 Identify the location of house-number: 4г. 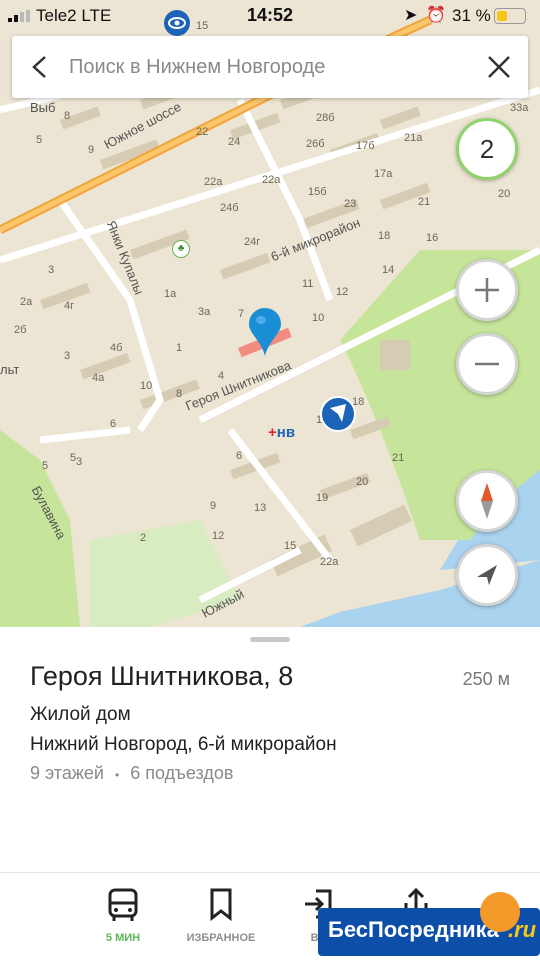
(69, 306).